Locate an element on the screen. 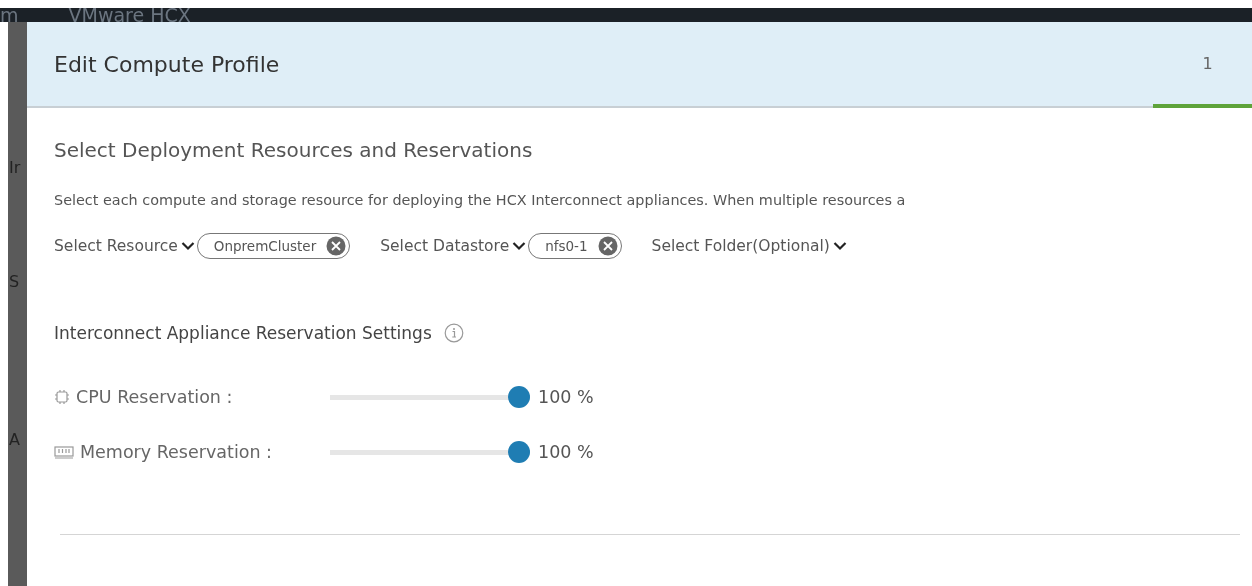 The image size is (1252, 586). header-text: m is located at coordinates (9, 15).